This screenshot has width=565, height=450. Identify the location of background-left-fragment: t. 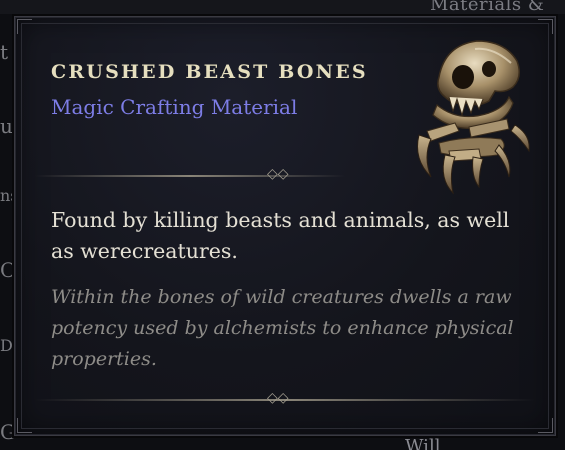
(4, 52).